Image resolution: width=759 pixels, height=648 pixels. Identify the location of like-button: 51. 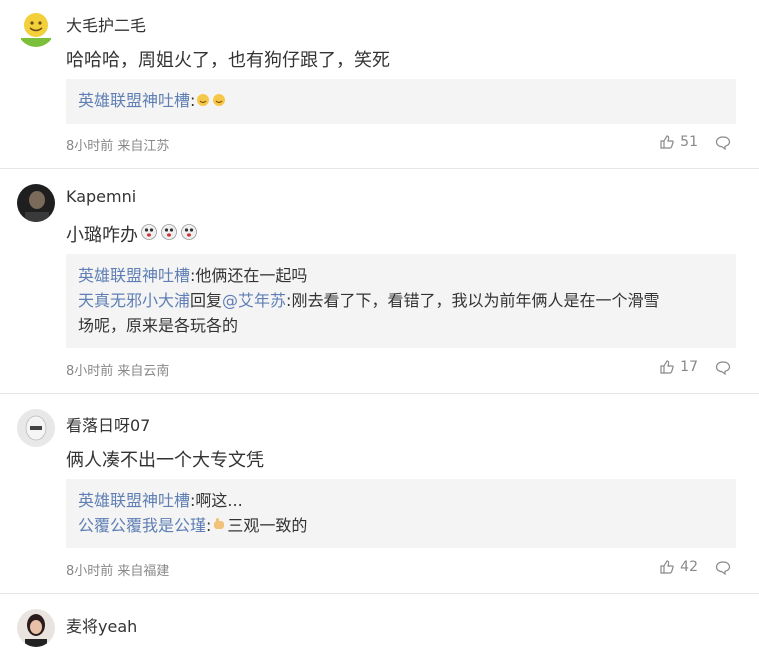
(678, 142).